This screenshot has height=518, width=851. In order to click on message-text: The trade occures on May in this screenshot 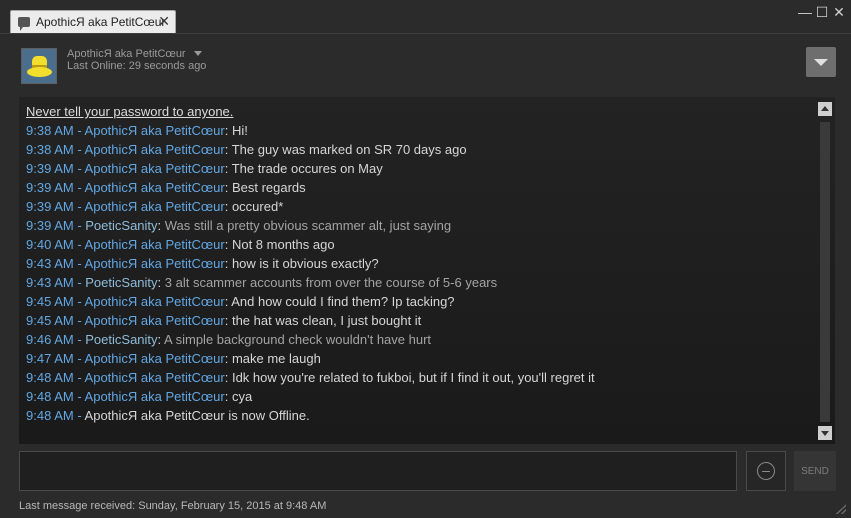, I will do `click(307, 168)`.